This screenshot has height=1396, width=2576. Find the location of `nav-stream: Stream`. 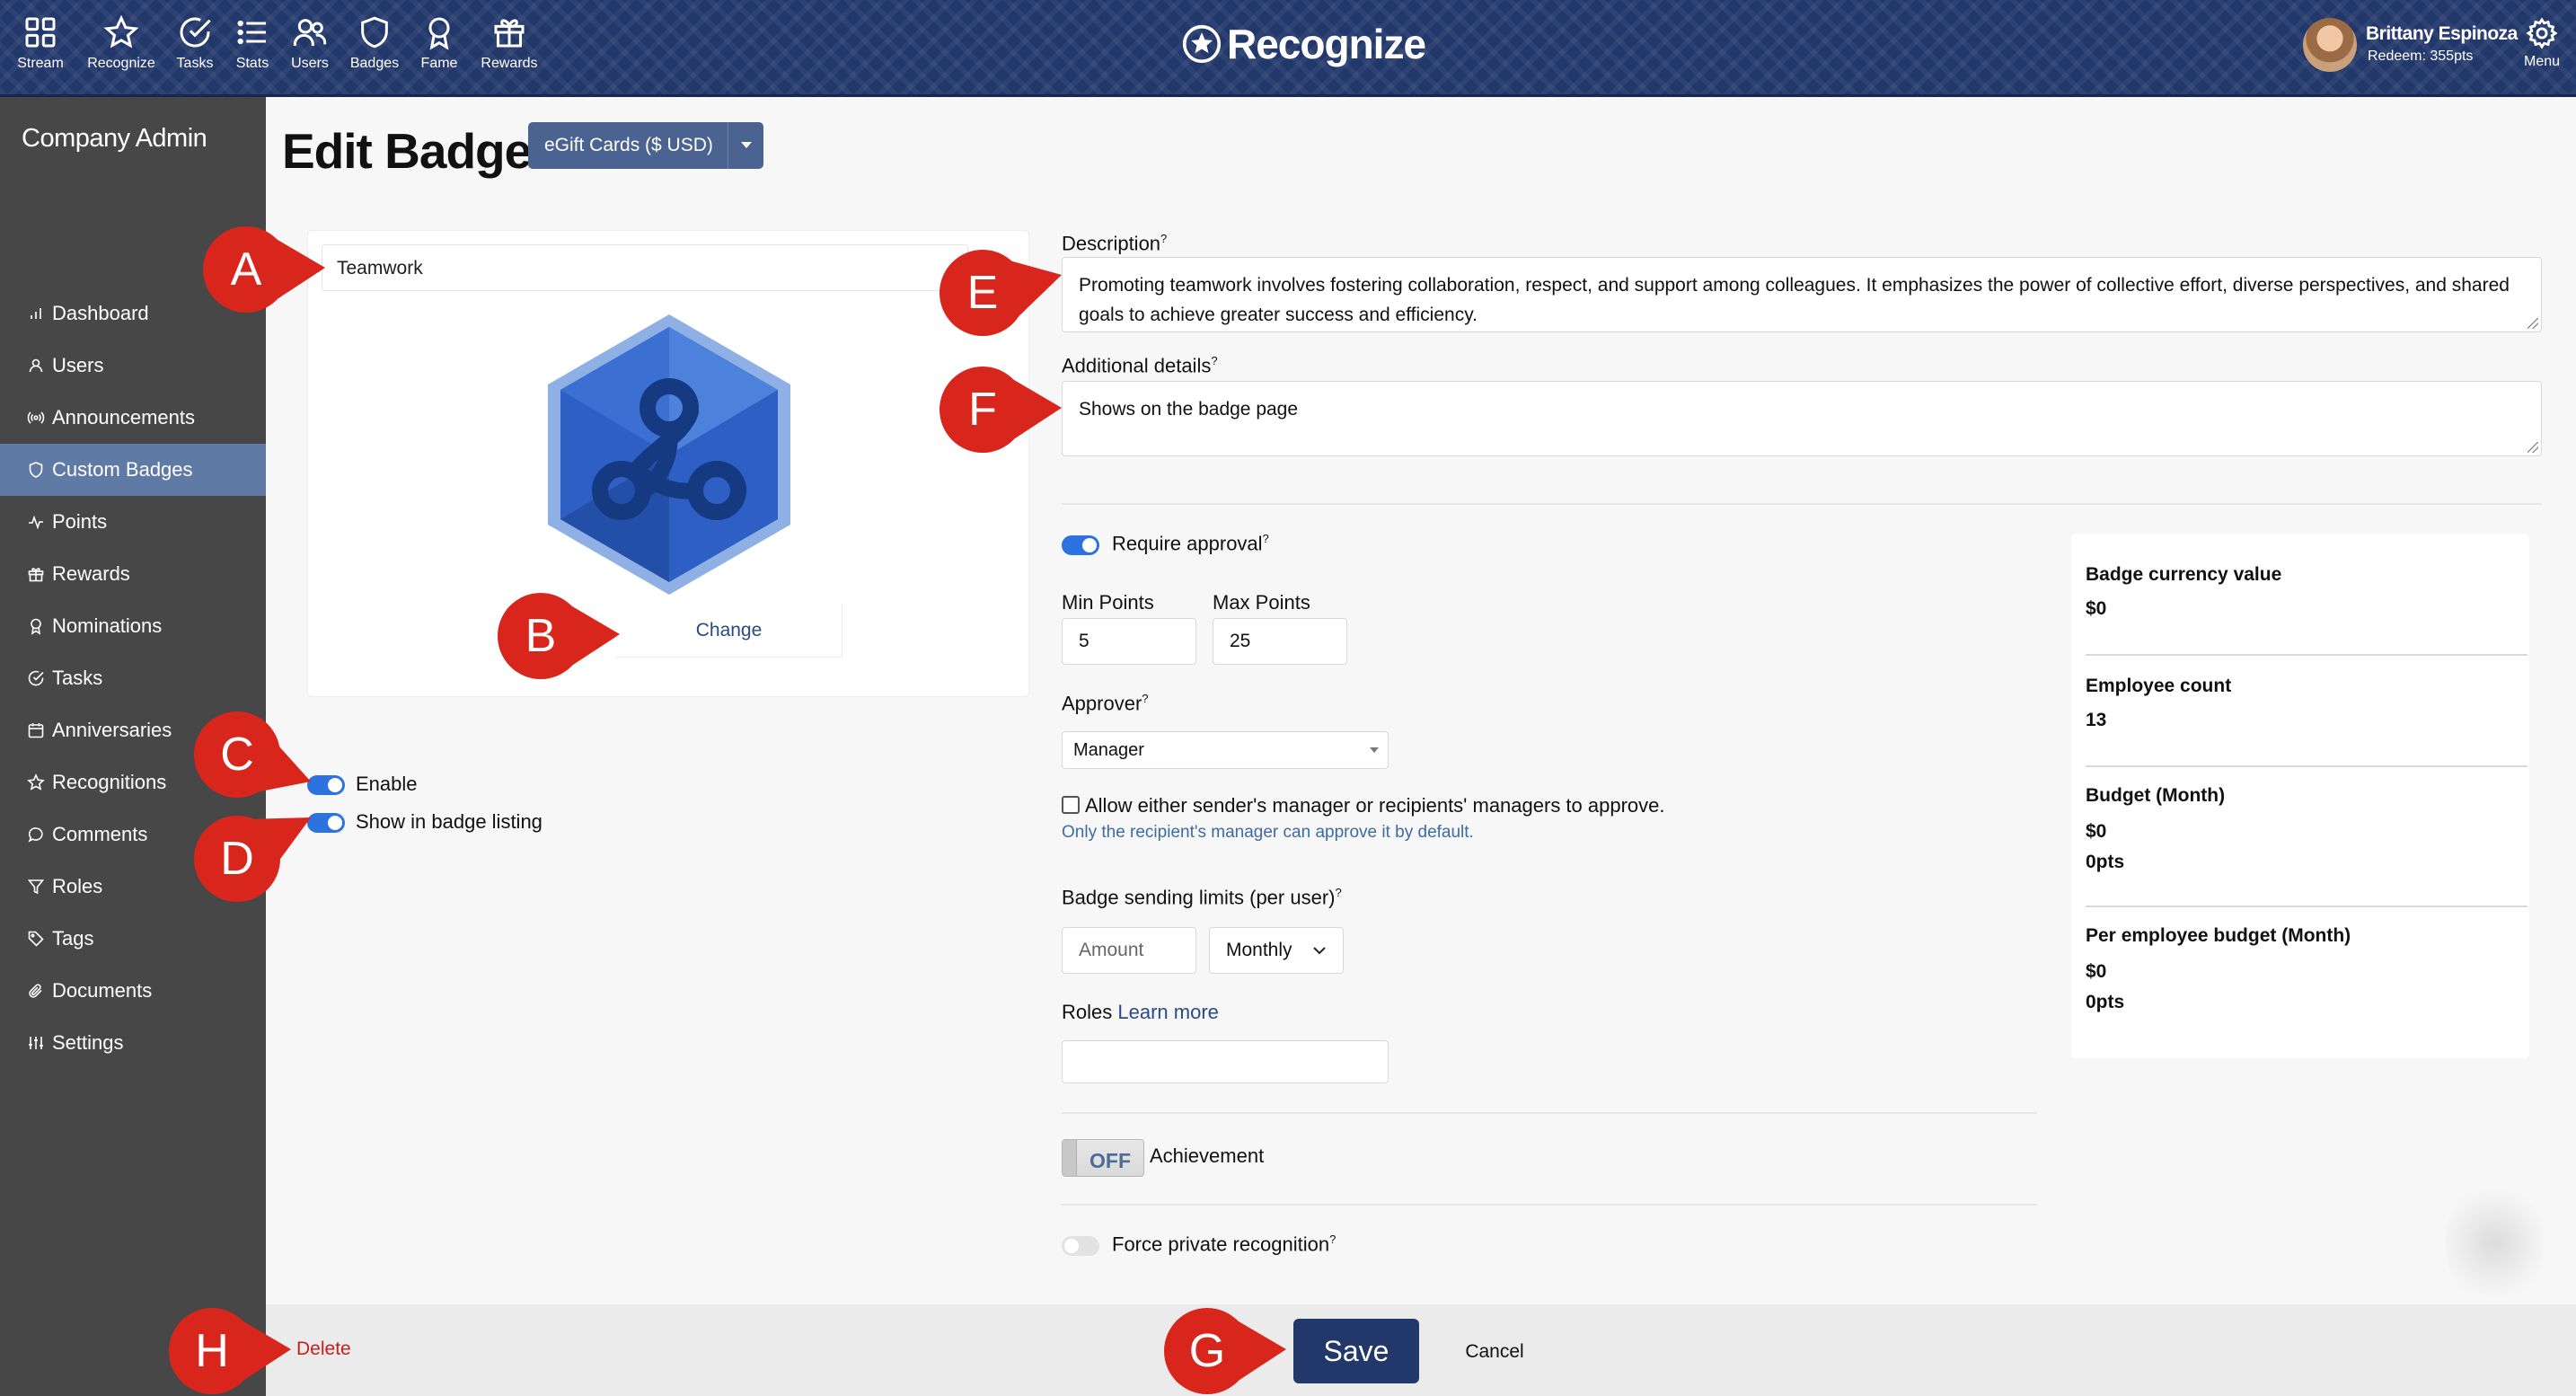

nav-stream: Stream is located at coordinates (40, 43).